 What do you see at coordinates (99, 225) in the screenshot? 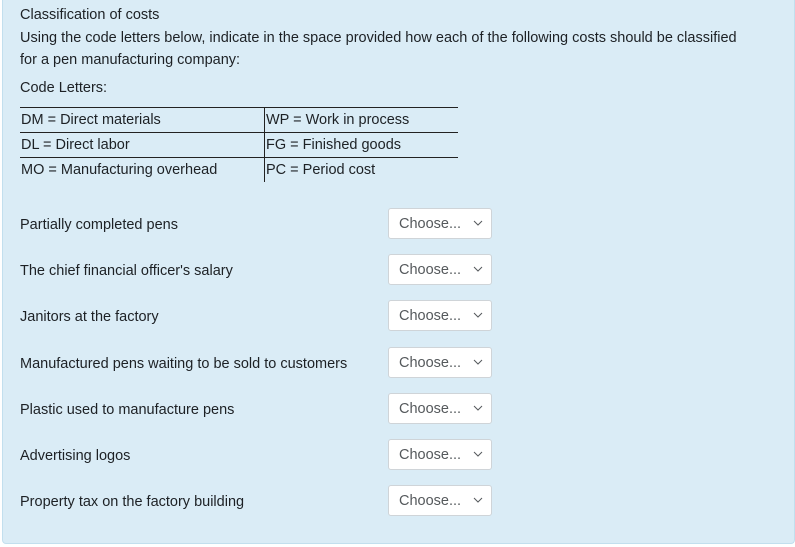
I see `cost-item-label: Partially completed pens` at bounding box center [99, 225].